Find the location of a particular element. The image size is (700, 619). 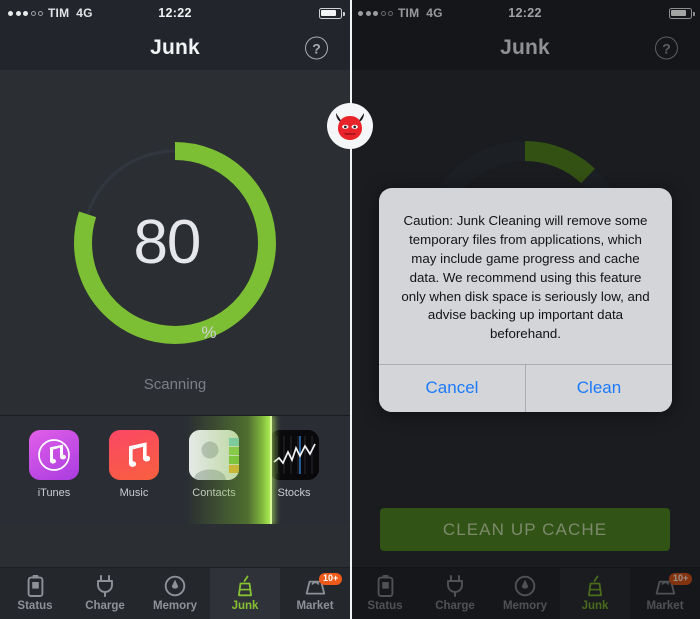

page-title: Junk is located at coordinates (175, 47).